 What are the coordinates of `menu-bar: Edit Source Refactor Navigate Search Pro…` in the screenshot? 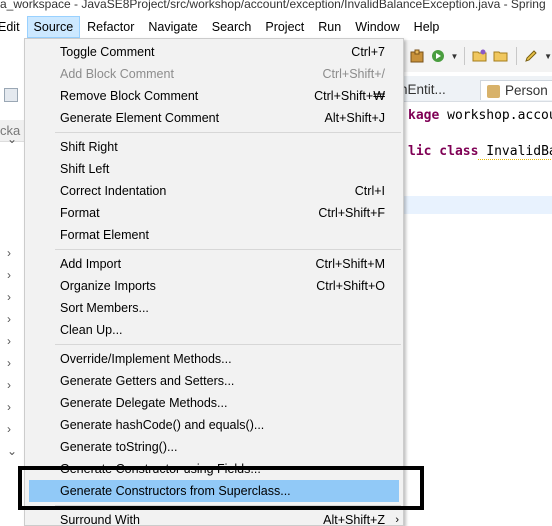 It's located at (276, 27).